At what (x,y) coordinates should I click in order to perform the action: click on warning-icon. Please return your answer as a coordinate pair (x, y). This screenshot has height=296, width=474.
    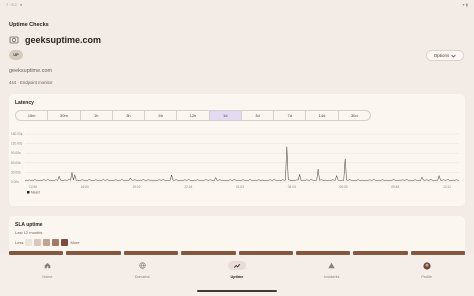
    Looking at the image, I should click on (332, 265).